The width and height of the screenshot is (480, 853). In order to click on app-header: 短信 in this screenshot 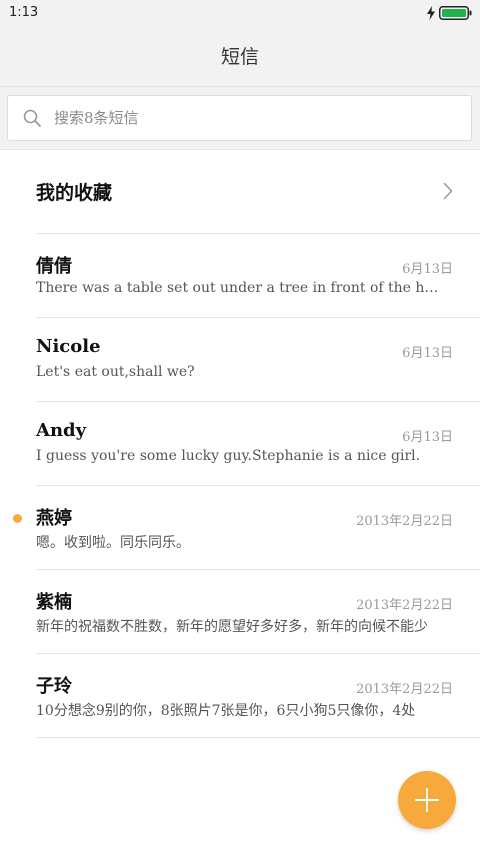, I will do `click(240, 56)`.